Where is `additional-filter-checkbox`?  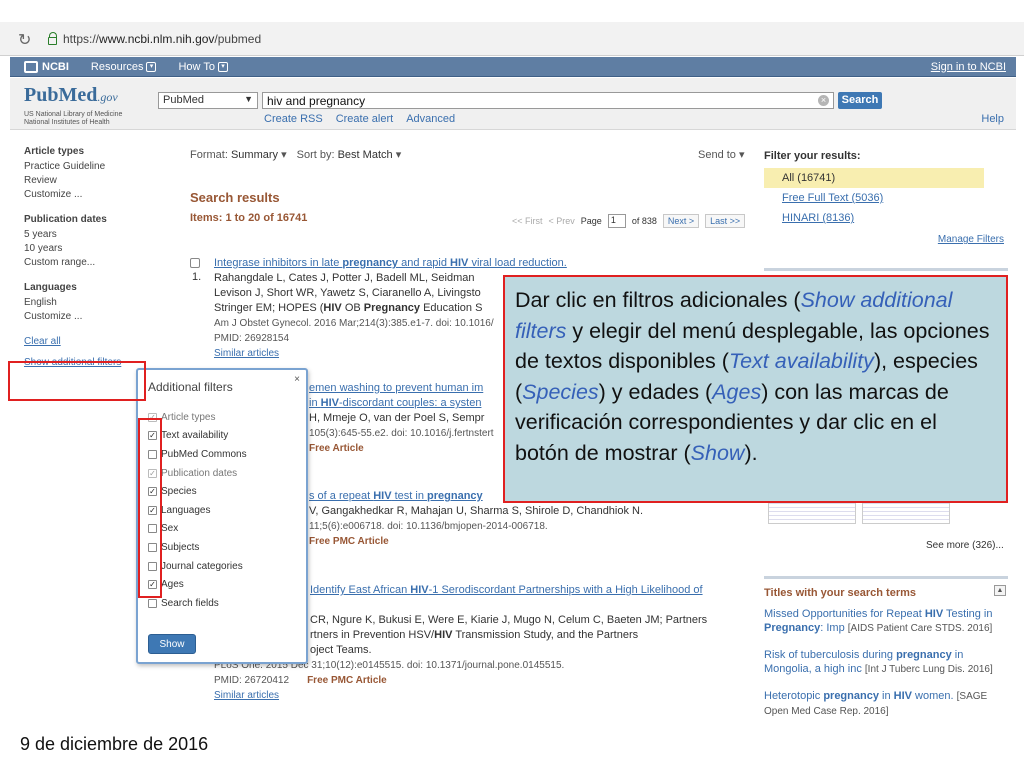 additional-filter-checkbox is located at coordinates (152, 603).